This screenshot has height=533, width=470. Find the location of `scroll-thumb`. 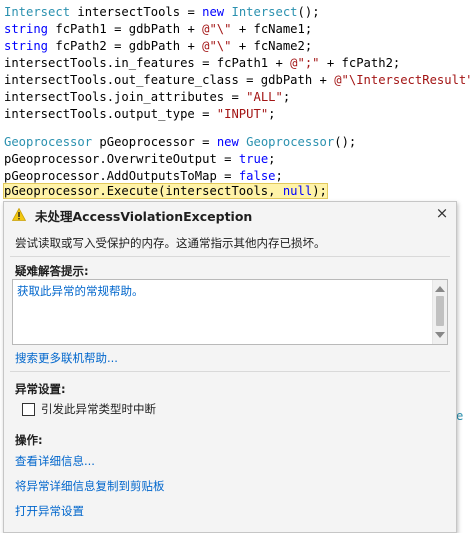

scroll-thumb is located at coordinates (440, 311).